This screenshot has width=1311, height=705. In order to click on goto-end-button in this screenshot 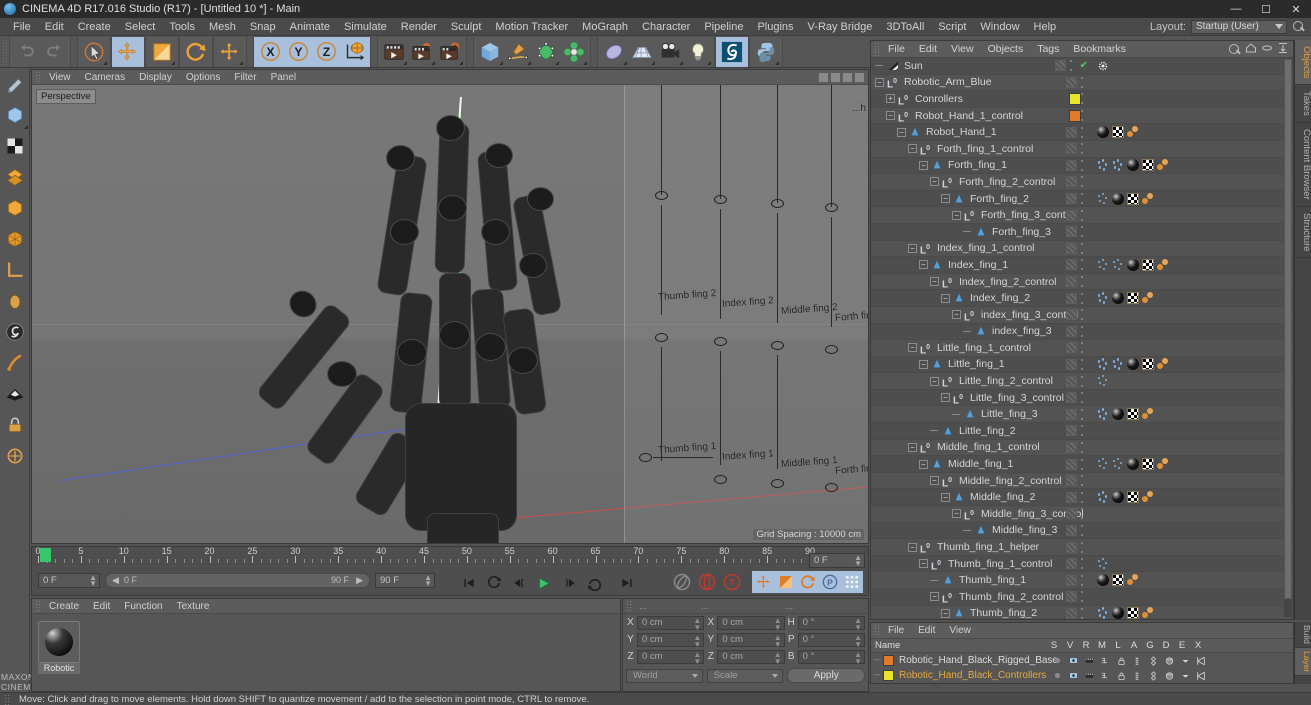, I will do `click(627, 583)`.